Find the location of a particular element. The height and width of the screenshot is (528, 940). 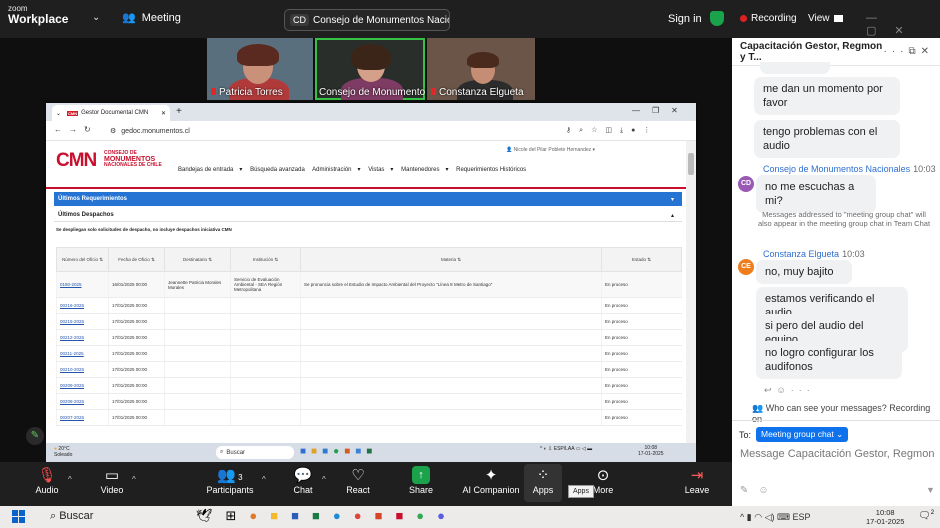

leave-button: ⇥ Leave is located at coordinates (697, 480).